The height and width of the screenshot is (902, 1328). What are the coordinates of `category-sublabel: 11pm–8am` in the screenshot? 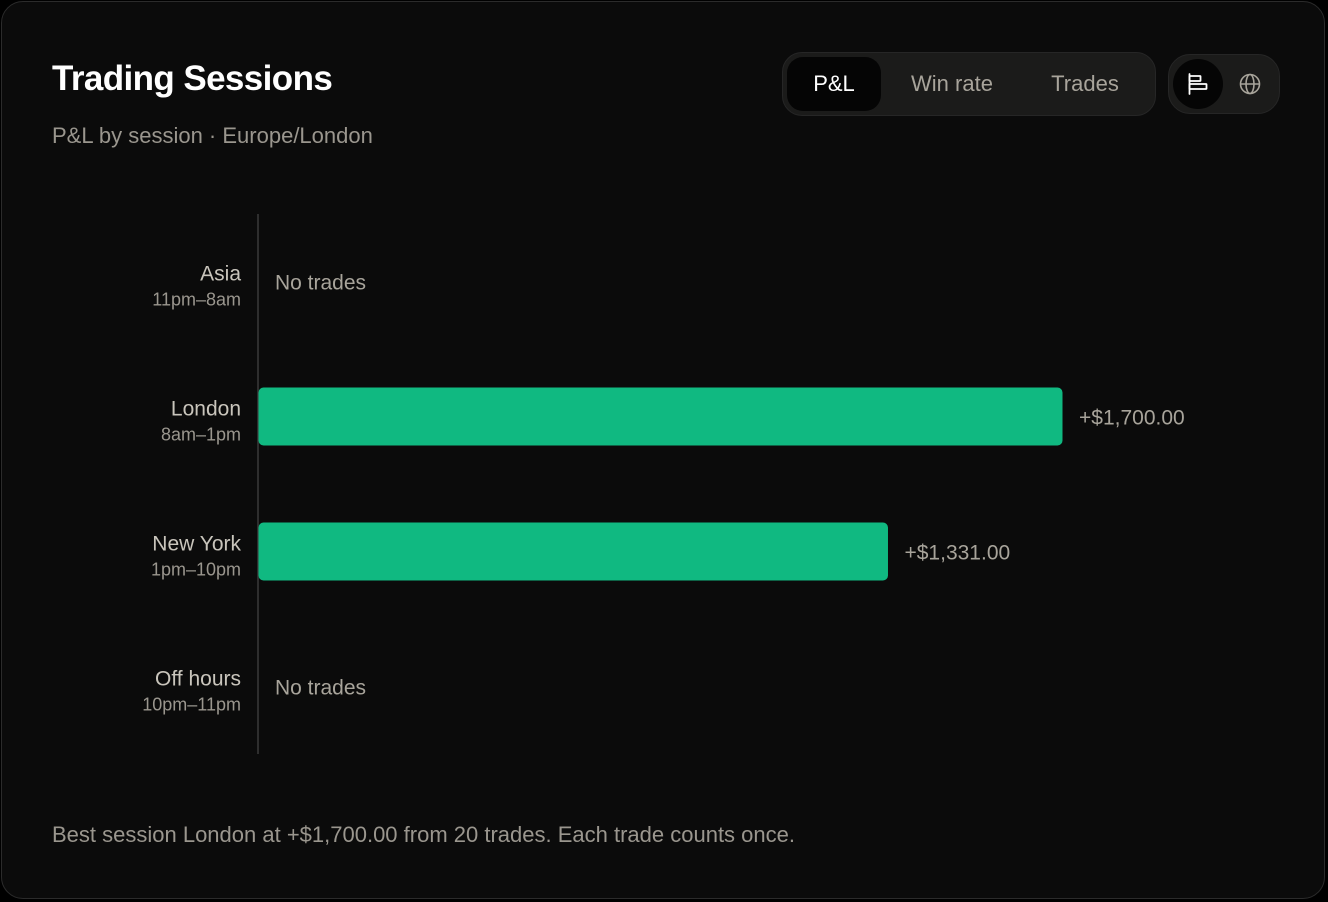 It's located at (196, 300).